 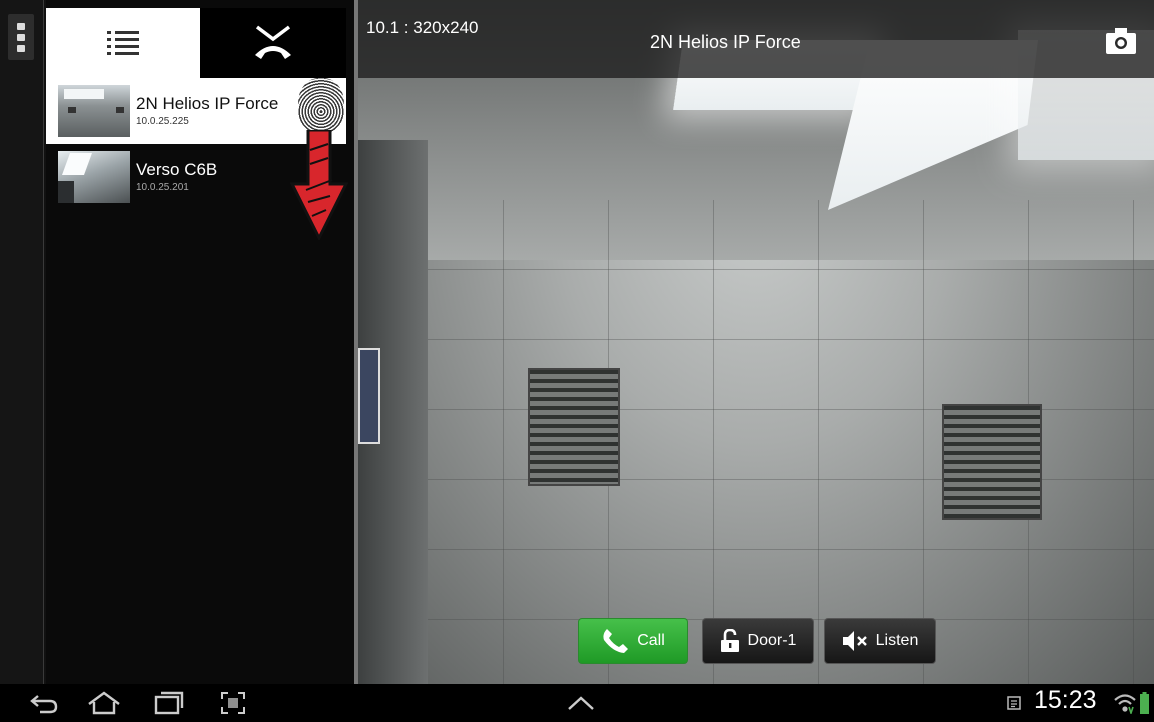 What do you see at coordinates (616, 641) in the screenshot?
I see `phone-icon` at bounding box center [616, 641].